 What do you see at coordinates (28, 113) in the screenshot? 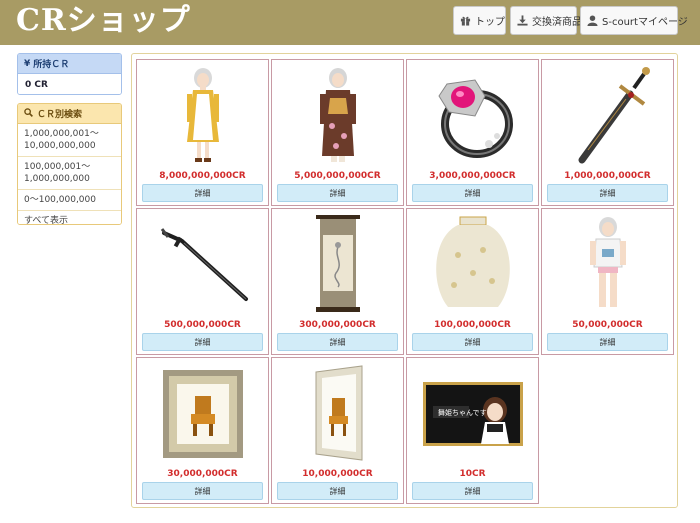
I see `search-icon` at bounding box center [28, 113].